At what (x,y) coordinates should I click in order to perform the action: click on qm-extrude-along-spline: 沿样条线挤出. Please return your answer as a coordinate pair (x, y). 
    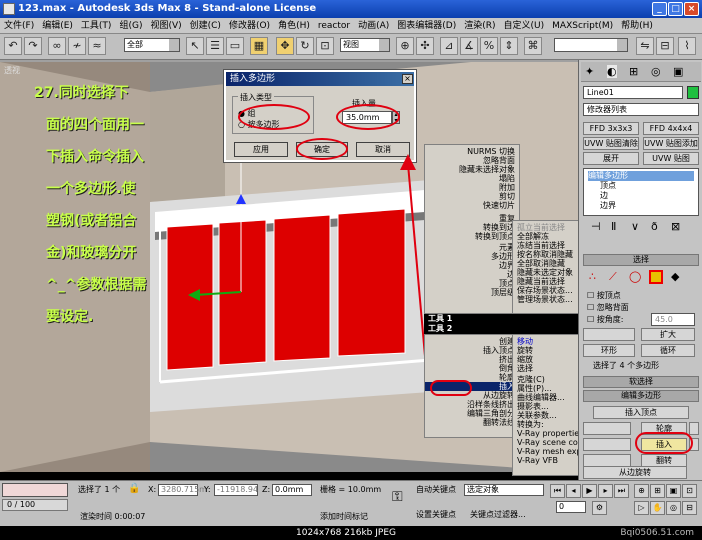
    Looking at the image, I should click on (472, 404).